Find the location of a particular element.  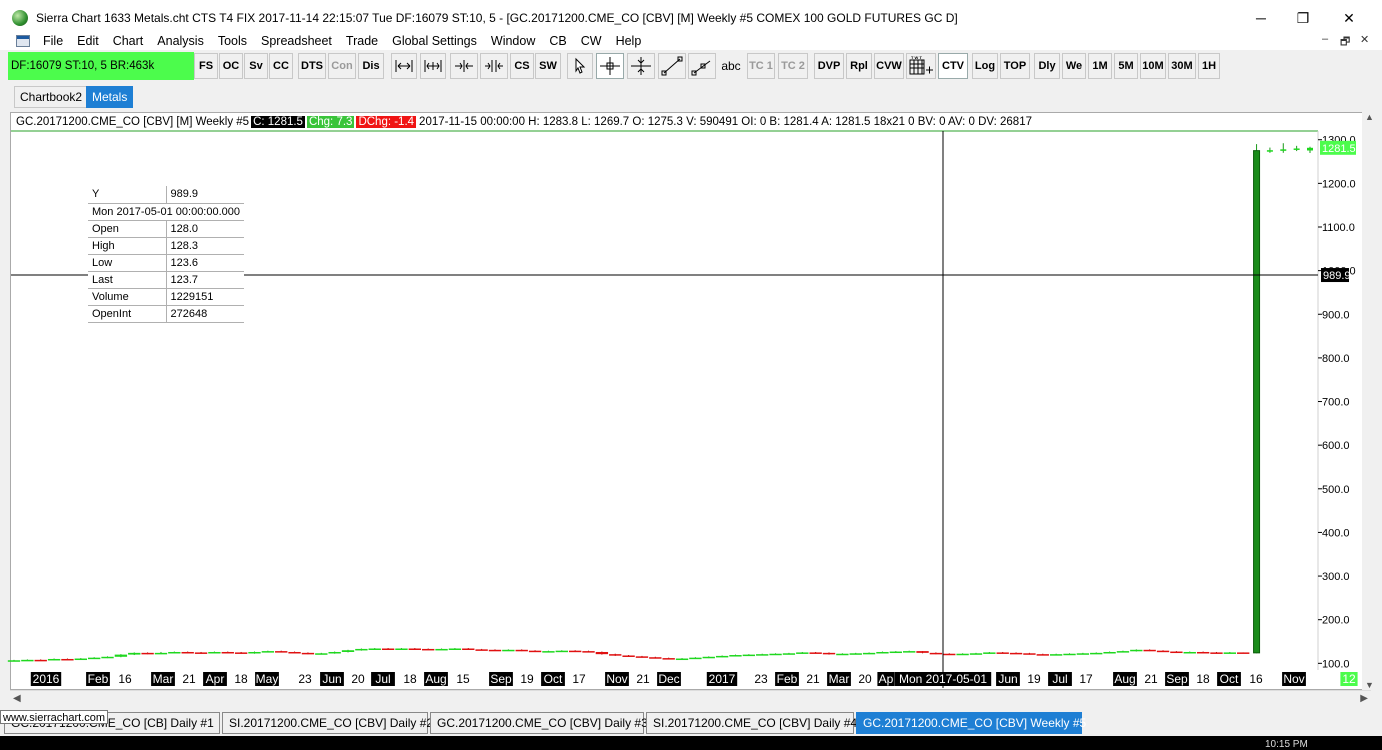

y-tick-label: 1100.0 is located at coordinates (1338, 228).